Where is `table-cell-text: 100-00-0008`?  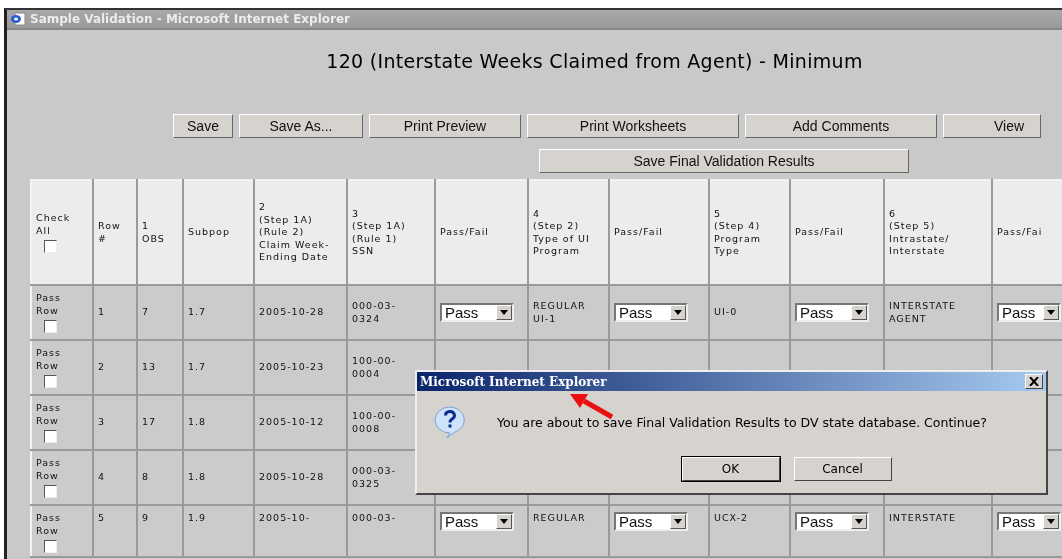
table-cell-text: 100-00-0008 is located at coordinates (375, 422).